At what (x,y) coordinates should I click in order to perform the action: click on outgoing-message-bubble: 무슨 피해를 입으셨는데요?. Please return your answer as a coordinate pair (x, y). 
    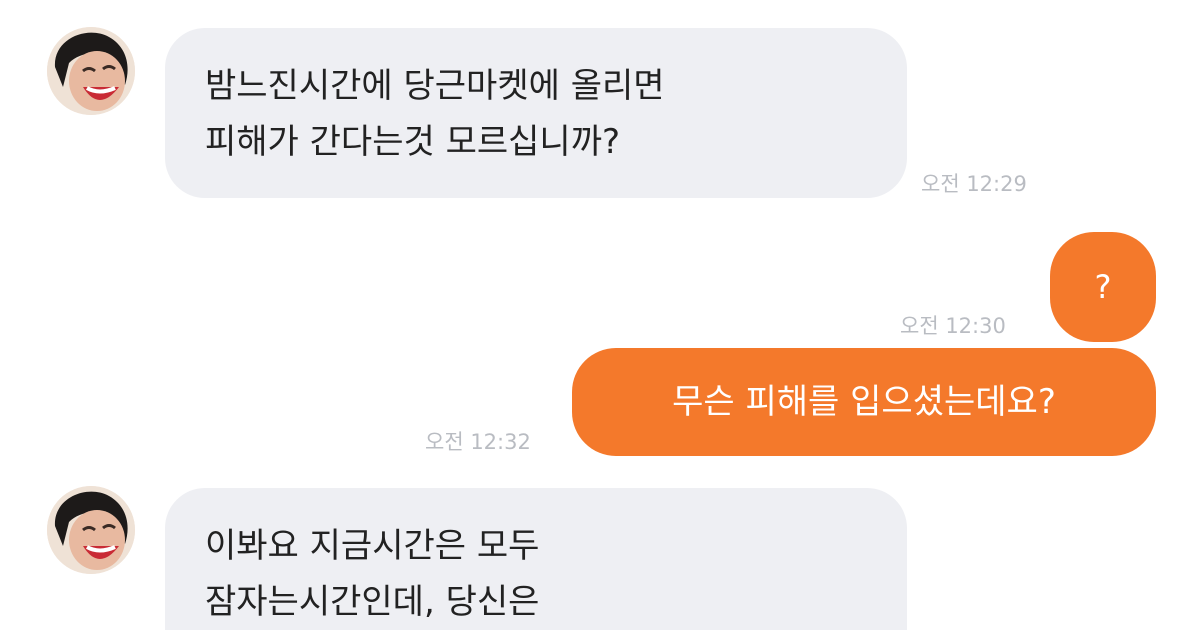
    Looking at the image, I should click on (864, 402).